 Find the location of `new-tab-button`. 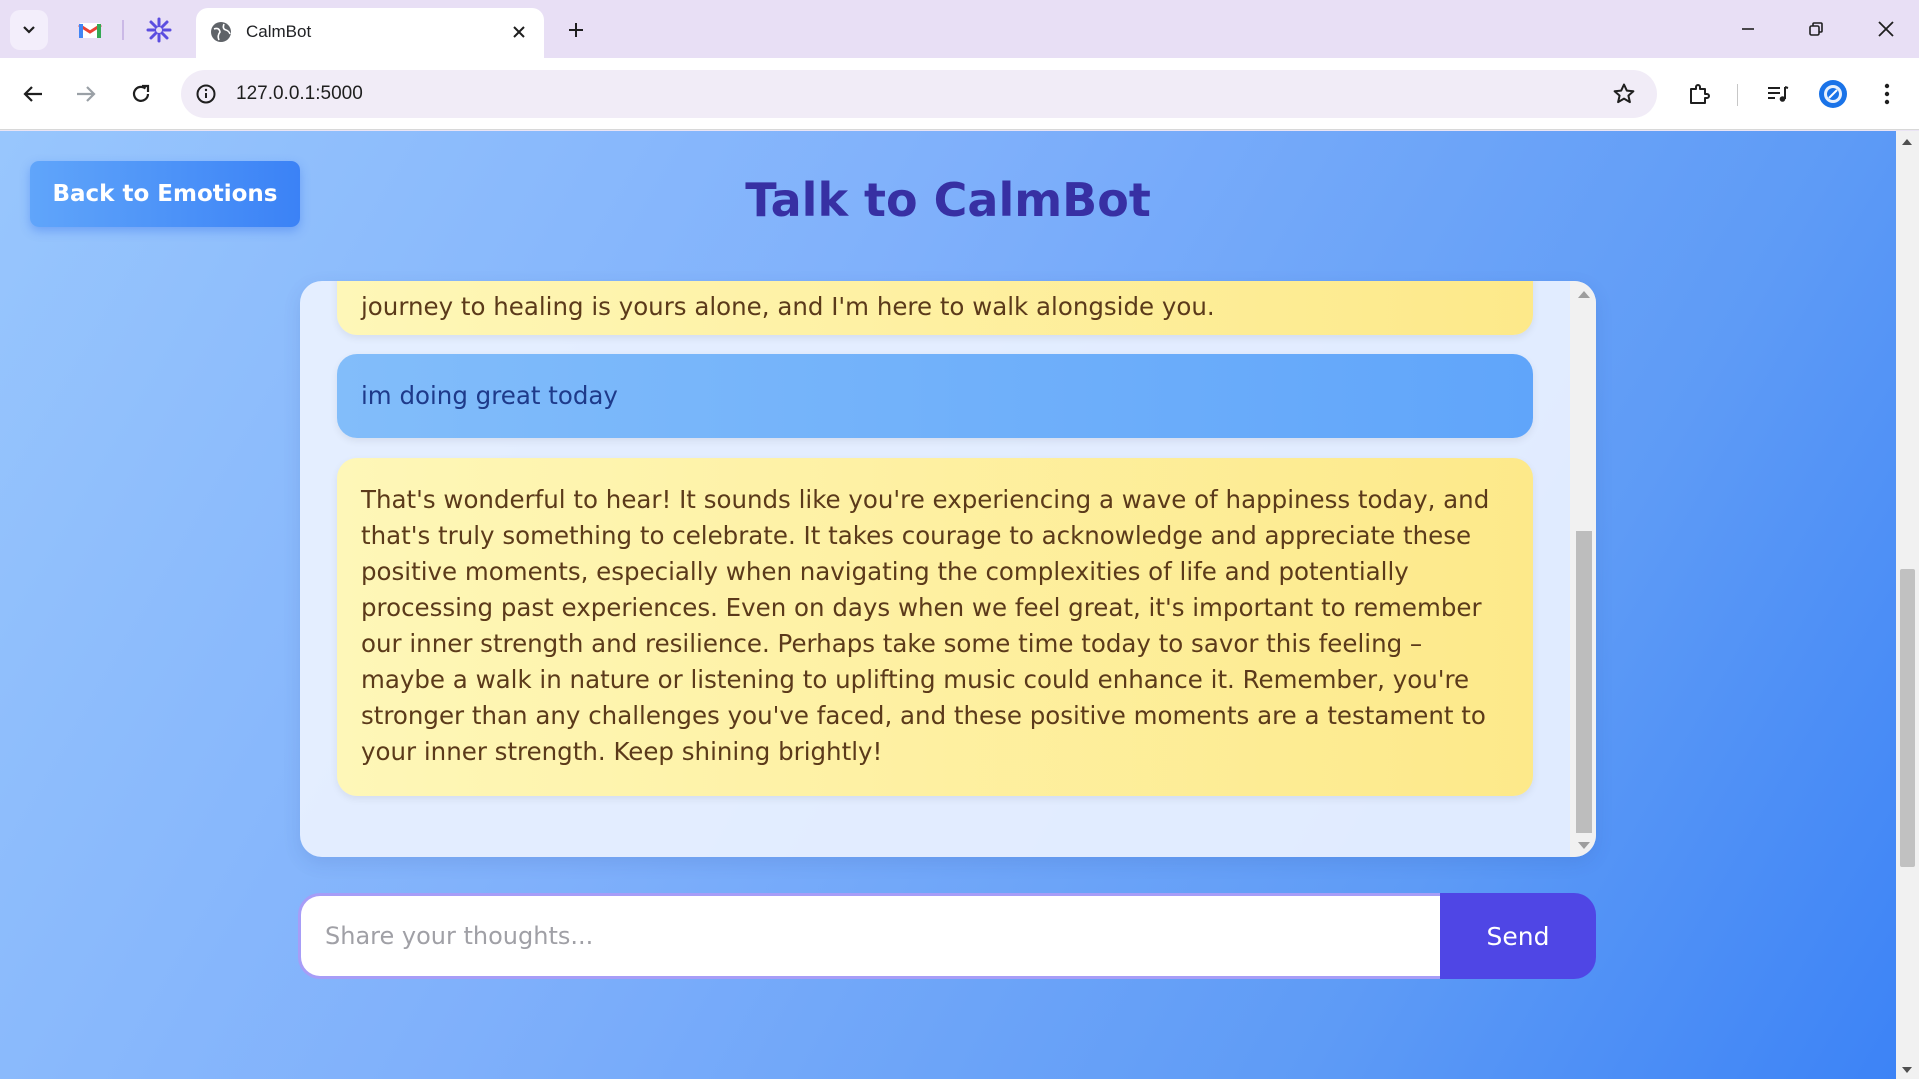

new-tab-button is located at coordinates (576, 30).